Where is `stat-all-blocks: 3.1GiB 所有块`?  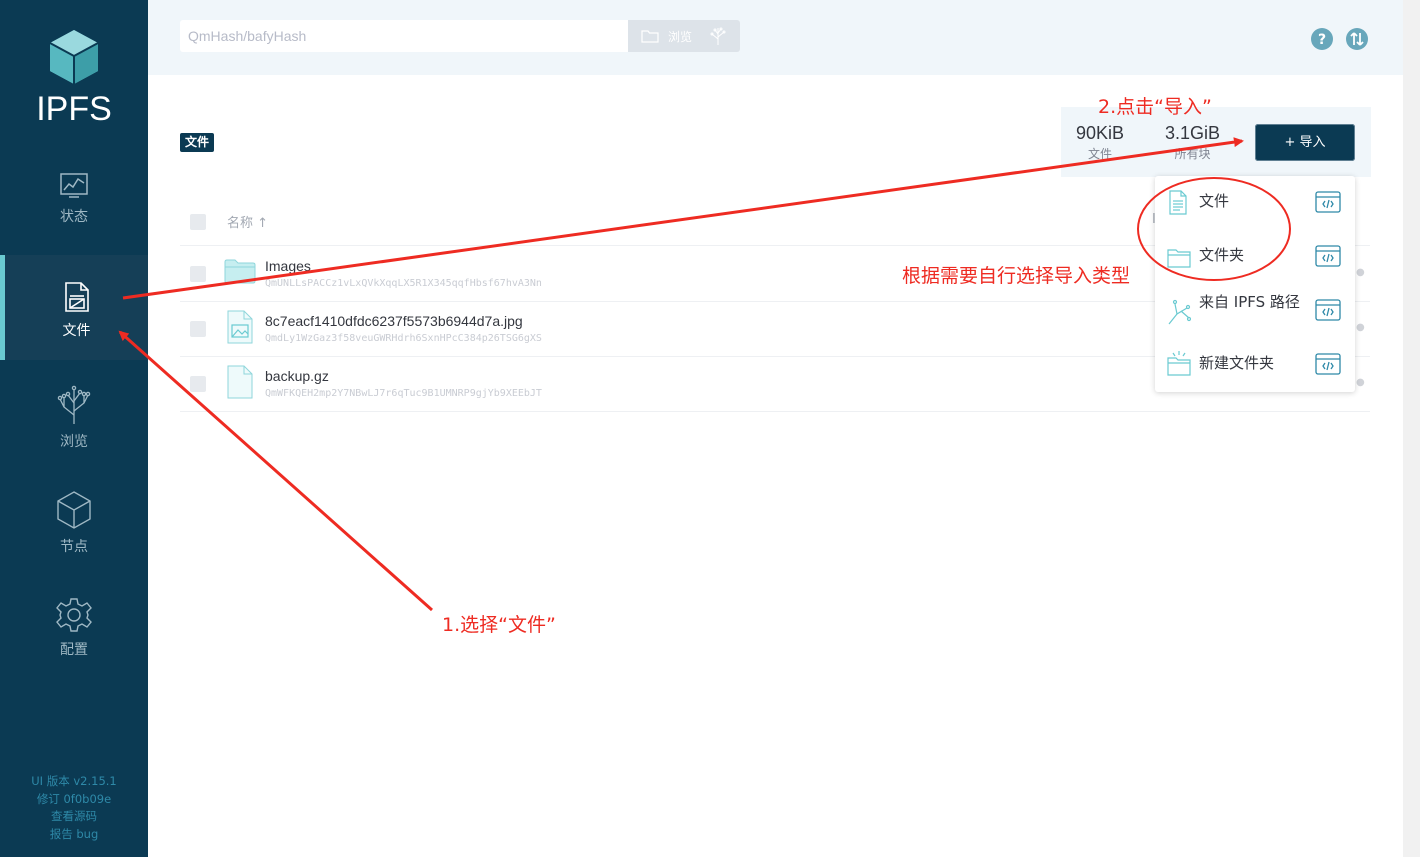 stat-all-blocks: 3.1GiB 所有块 is located at coordinates (1192, 142).